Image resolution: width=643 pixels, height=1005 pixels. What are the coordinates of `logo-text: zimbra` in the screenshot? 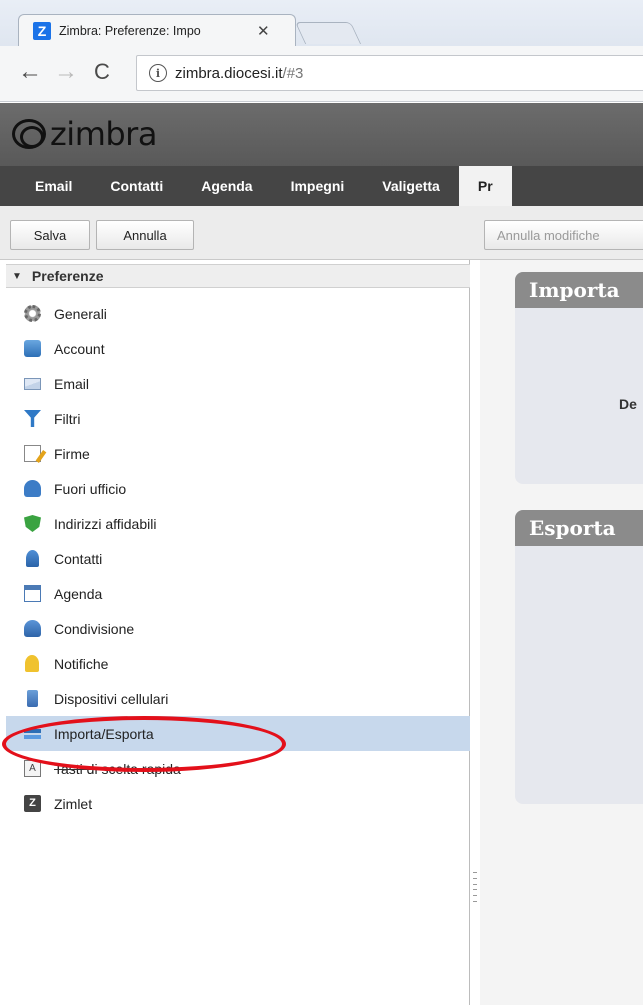 It's located at (103, 134).